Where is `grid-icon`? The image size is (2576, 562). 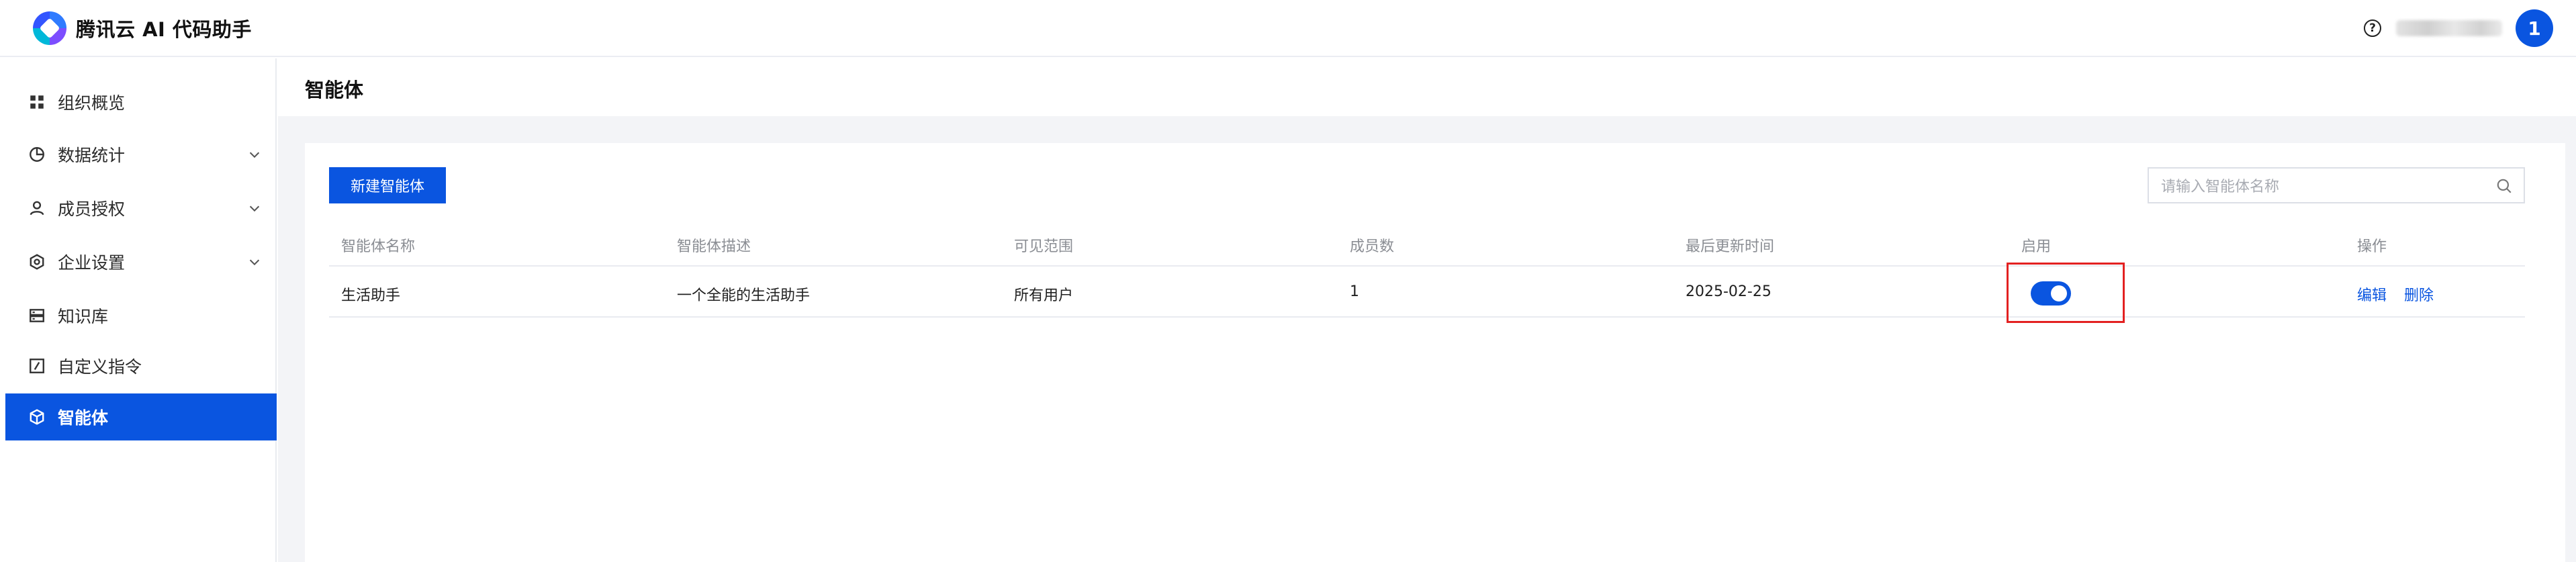 grid-icon is located at coordinates (37, 102).